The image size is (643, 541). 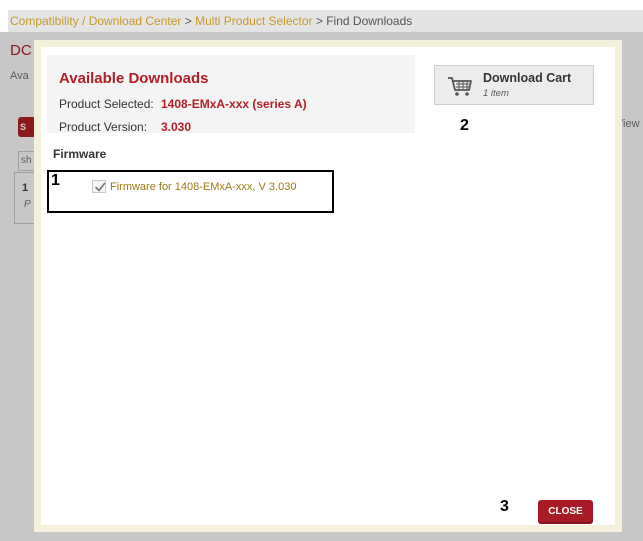 I want to click on product-version-label: Product Version:, so click(x=103, y=127).